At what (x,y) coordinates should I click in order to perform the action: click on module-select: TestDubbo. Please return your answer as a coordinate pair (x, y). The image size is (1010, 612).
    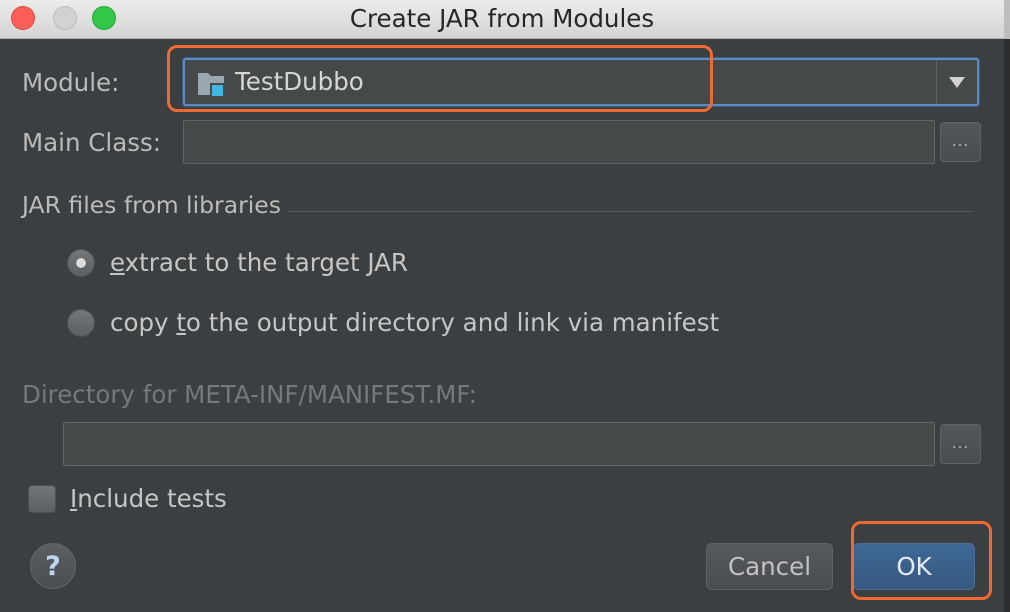
    Looking at the image, I should click on (581, 82).